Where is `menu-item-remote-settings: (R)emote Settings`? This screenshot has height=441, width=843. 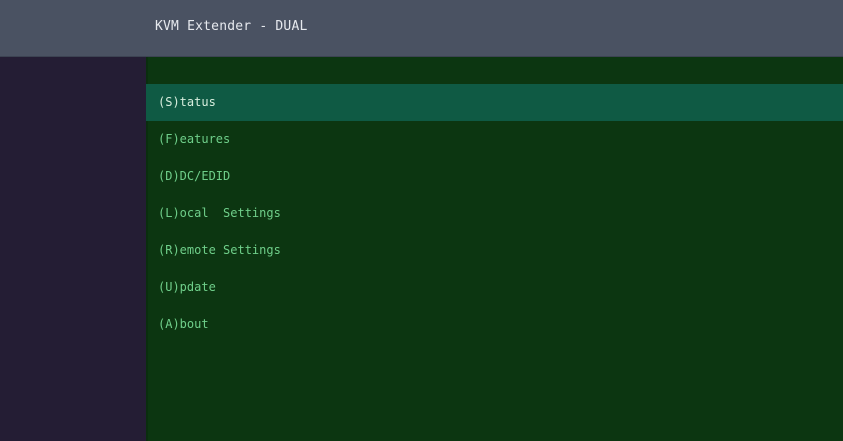 menu-item-remote-settings: (R)emote Settings is located at coordinates (494, 250).